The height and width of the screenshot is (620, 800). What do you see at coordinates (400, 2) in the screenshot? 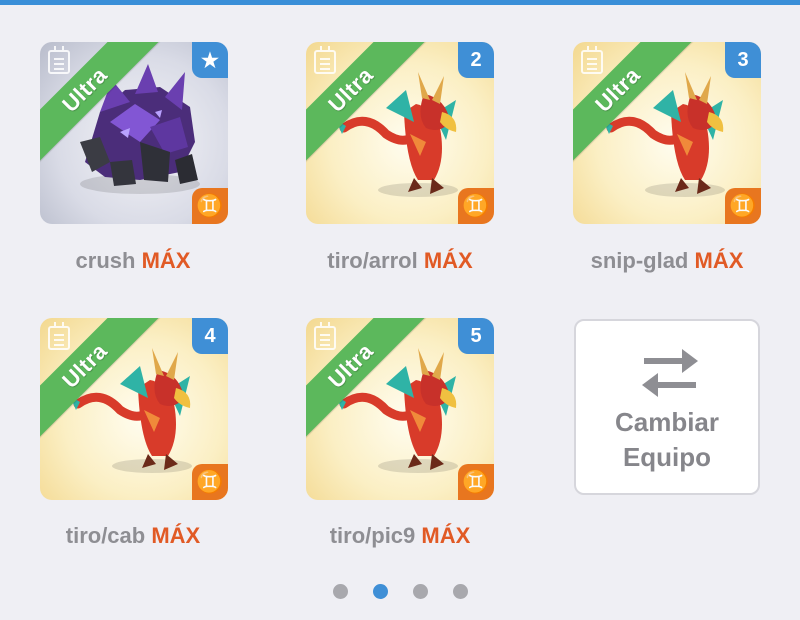
I see `top-accent-bar` at bounding box center [400, 2].